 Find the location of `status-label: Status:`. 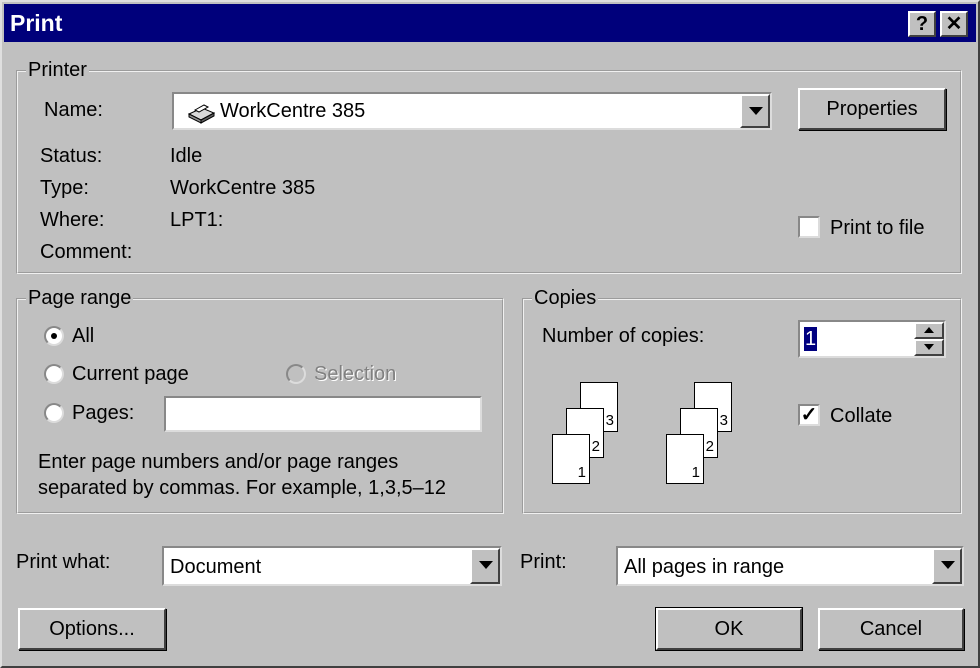

status-label: Status: is located at coordinates (71, 156).